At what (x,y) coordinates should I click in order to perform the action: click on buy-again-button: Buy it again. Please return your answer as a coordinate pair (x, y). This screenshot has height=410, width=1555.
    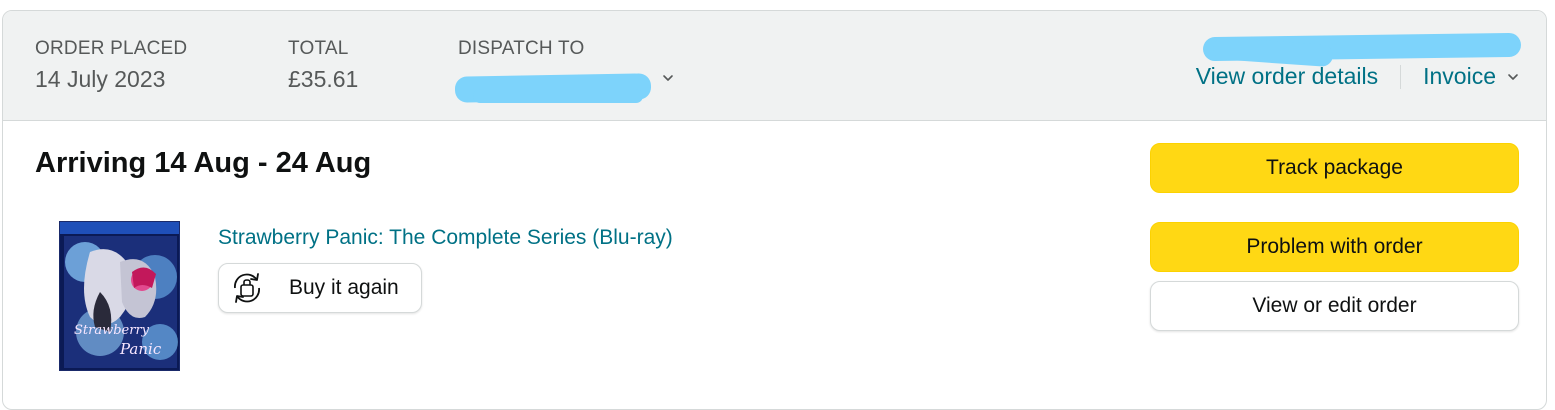
    Looking at the image, I should click on (320, 288).